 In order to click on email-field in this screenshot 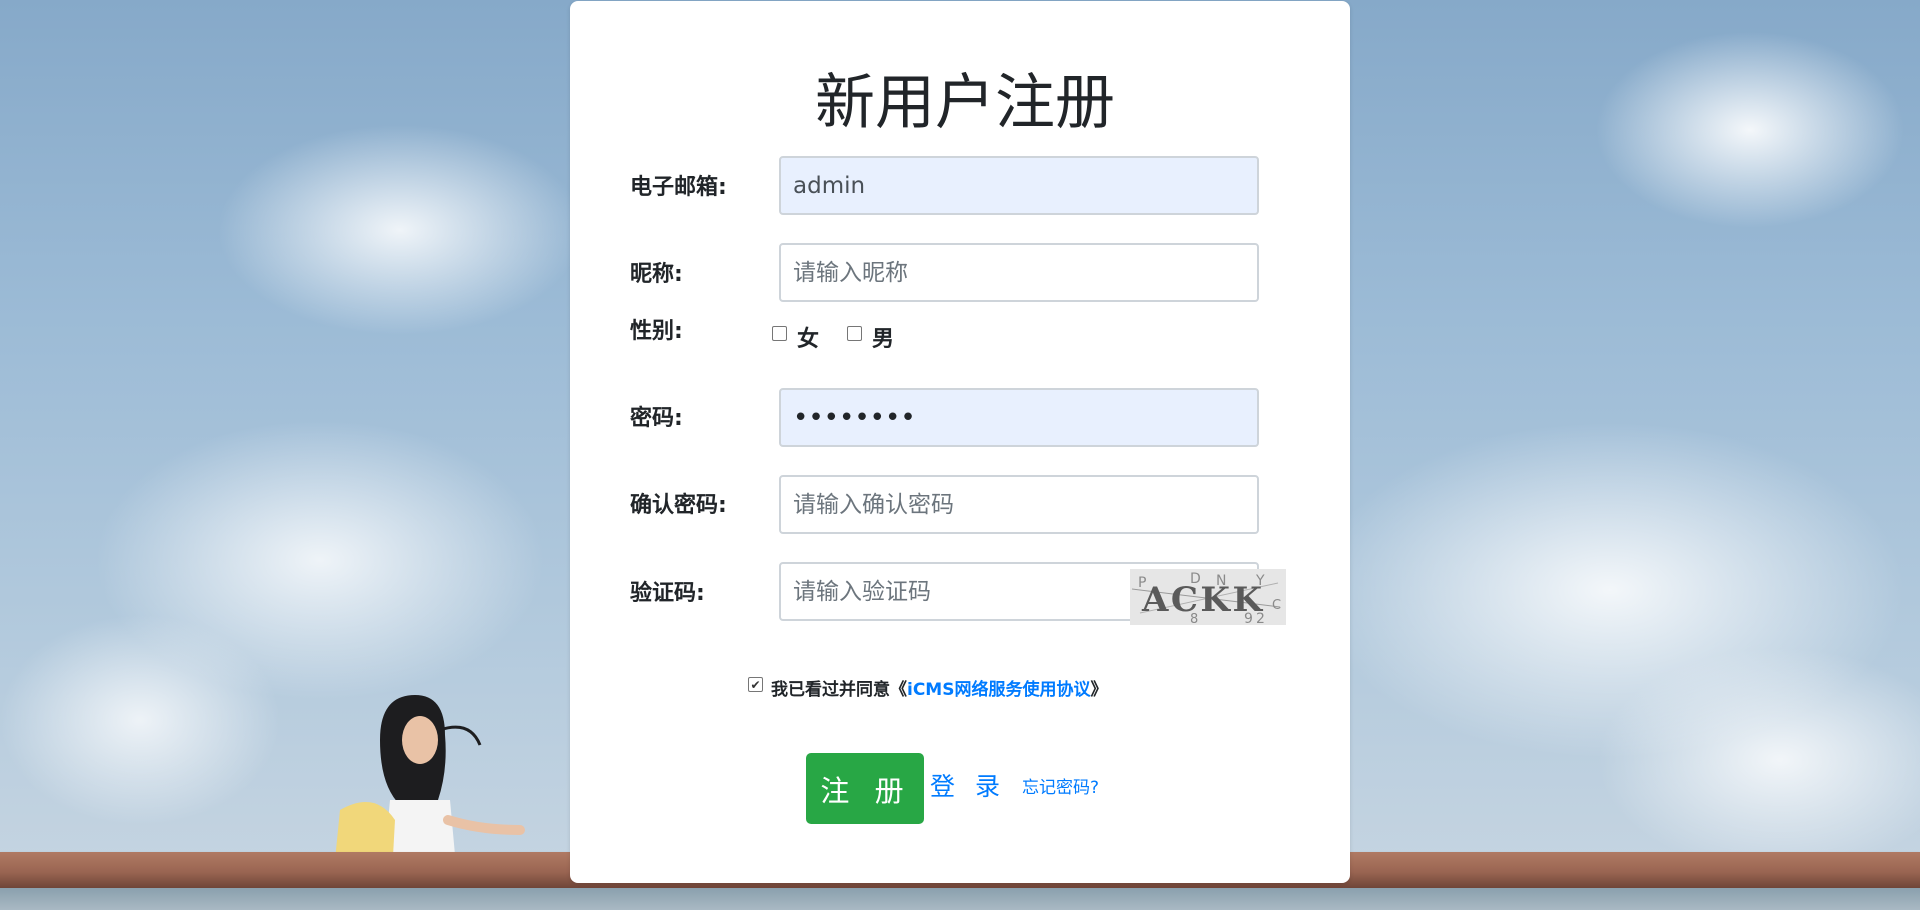, I will do `click(1019, 185)`.